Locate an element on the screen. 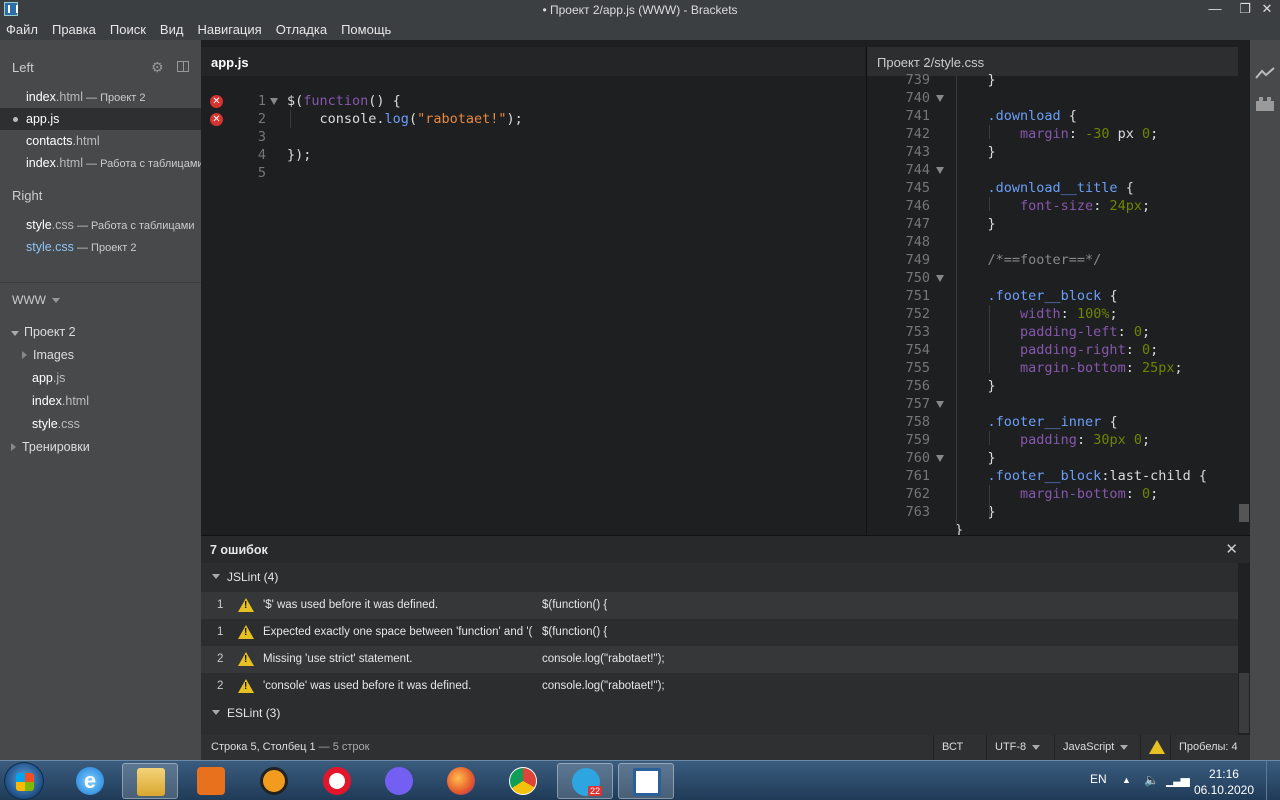 The height and width of the screenshot is (800, 1280). working-set-right-header: Right is located at coordinates (27, 195).